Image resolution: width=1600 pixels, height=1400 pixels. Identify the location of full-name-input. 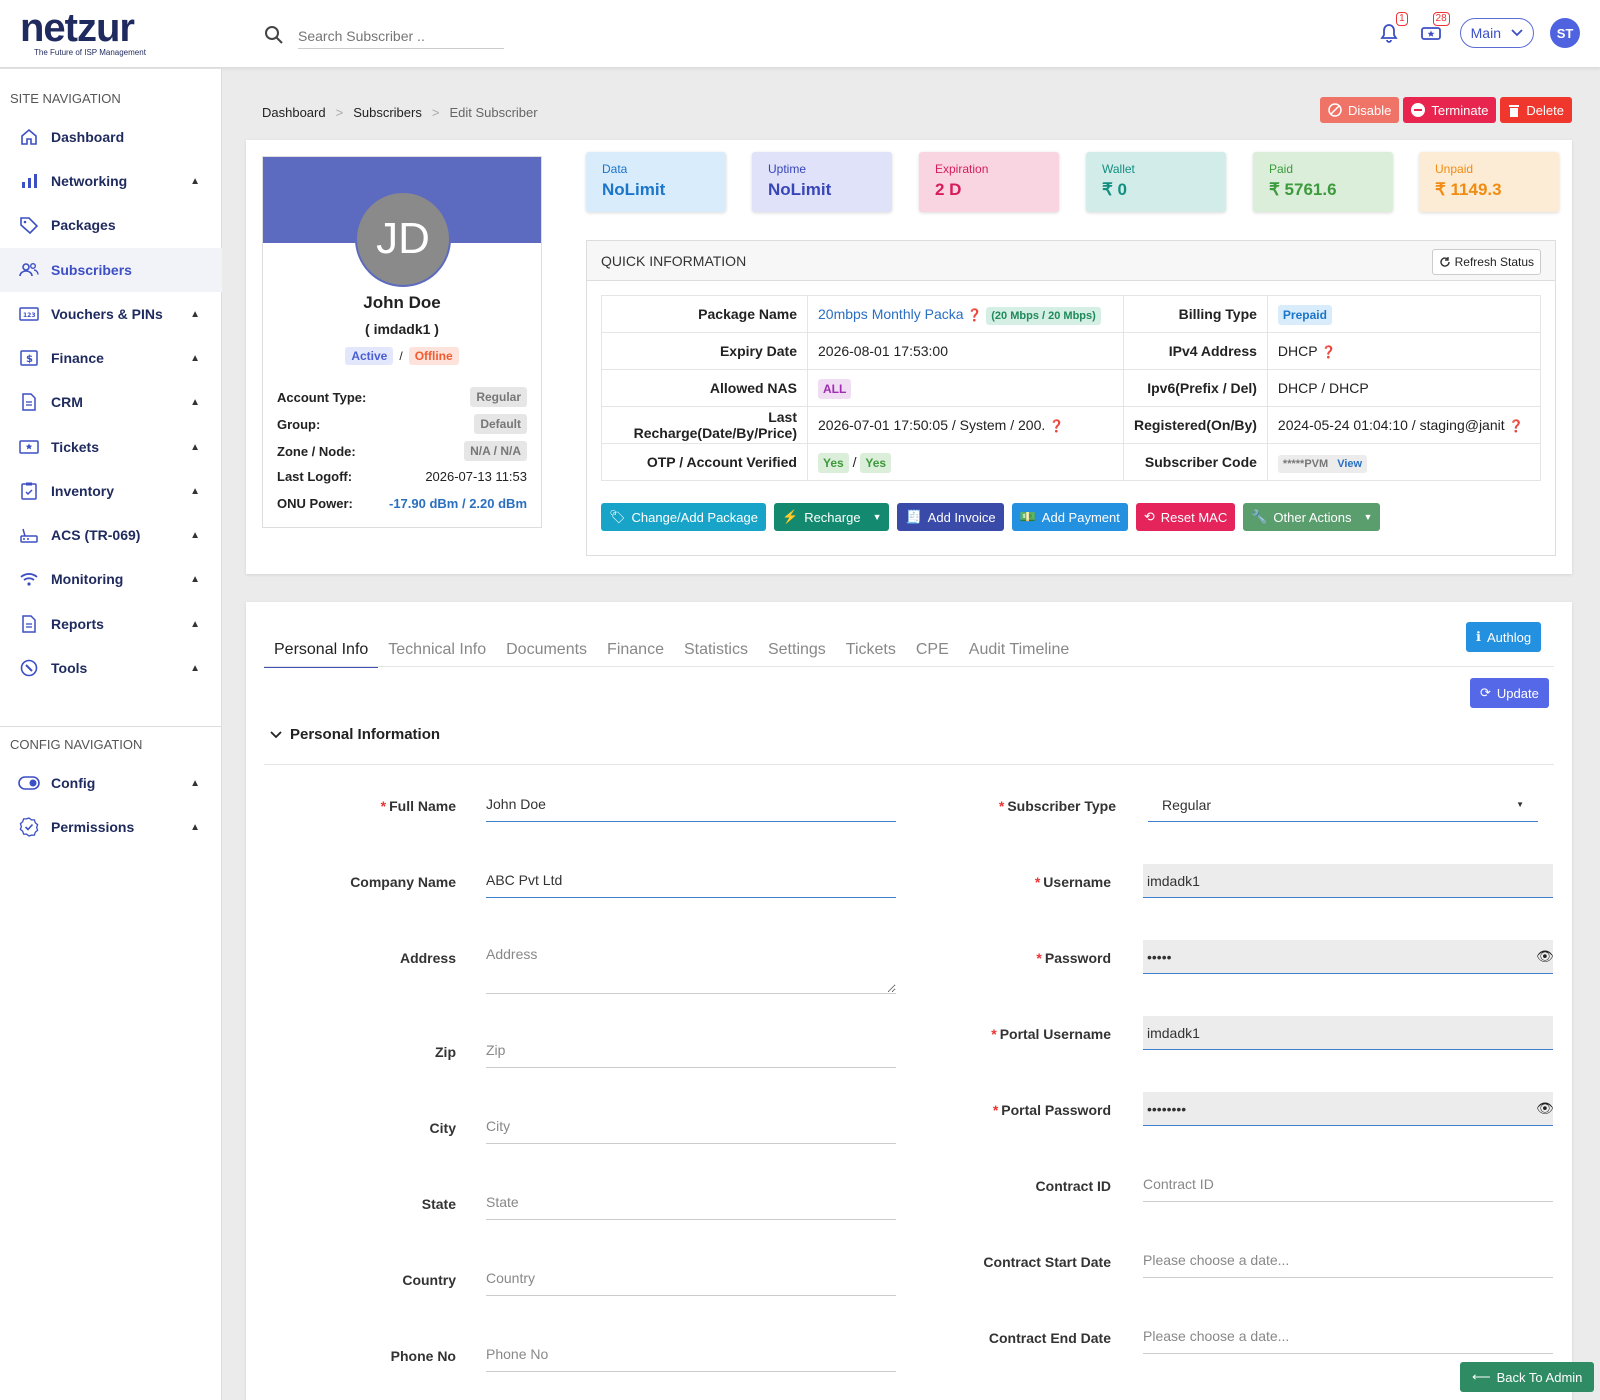
(691, 804).